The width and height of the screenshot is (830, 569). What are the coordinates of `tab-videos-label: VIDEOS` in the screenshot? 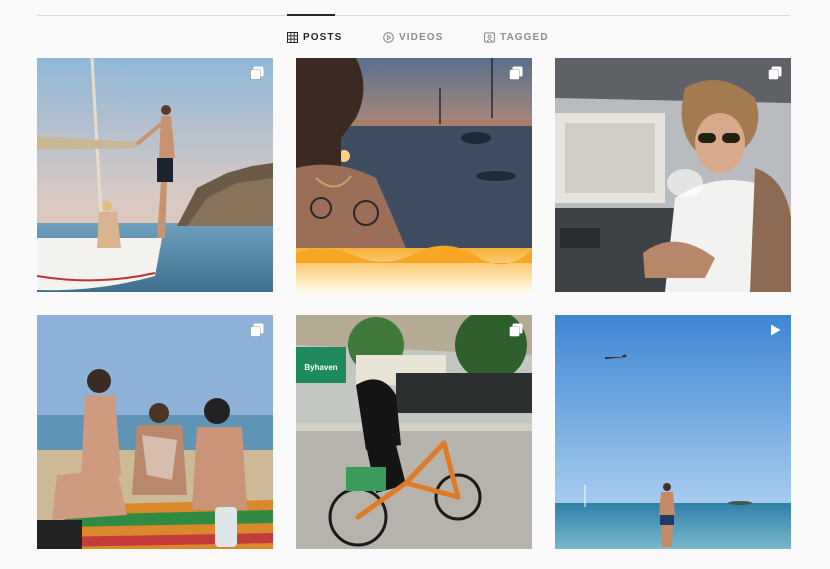 It's located at (421, 37).